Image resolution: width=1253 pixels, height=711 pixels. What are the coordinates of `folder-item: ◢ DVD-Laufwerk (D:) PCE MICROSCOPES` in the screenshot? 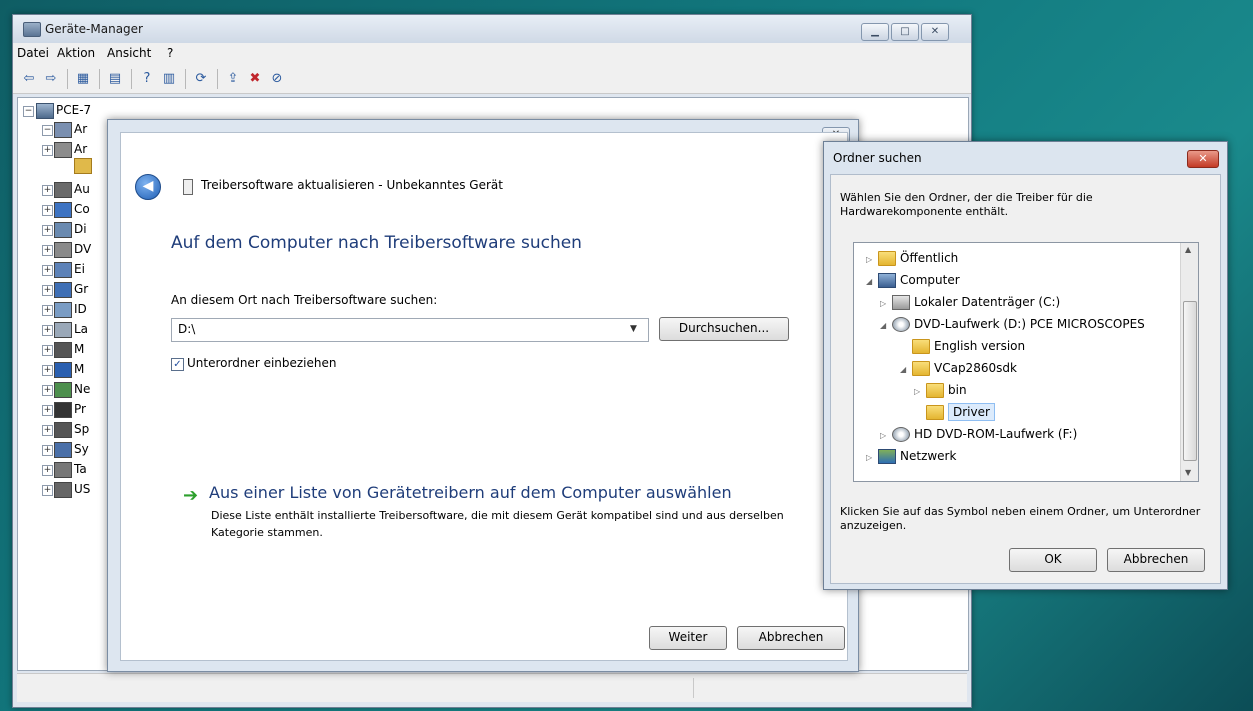 It's located at (1012, 324).